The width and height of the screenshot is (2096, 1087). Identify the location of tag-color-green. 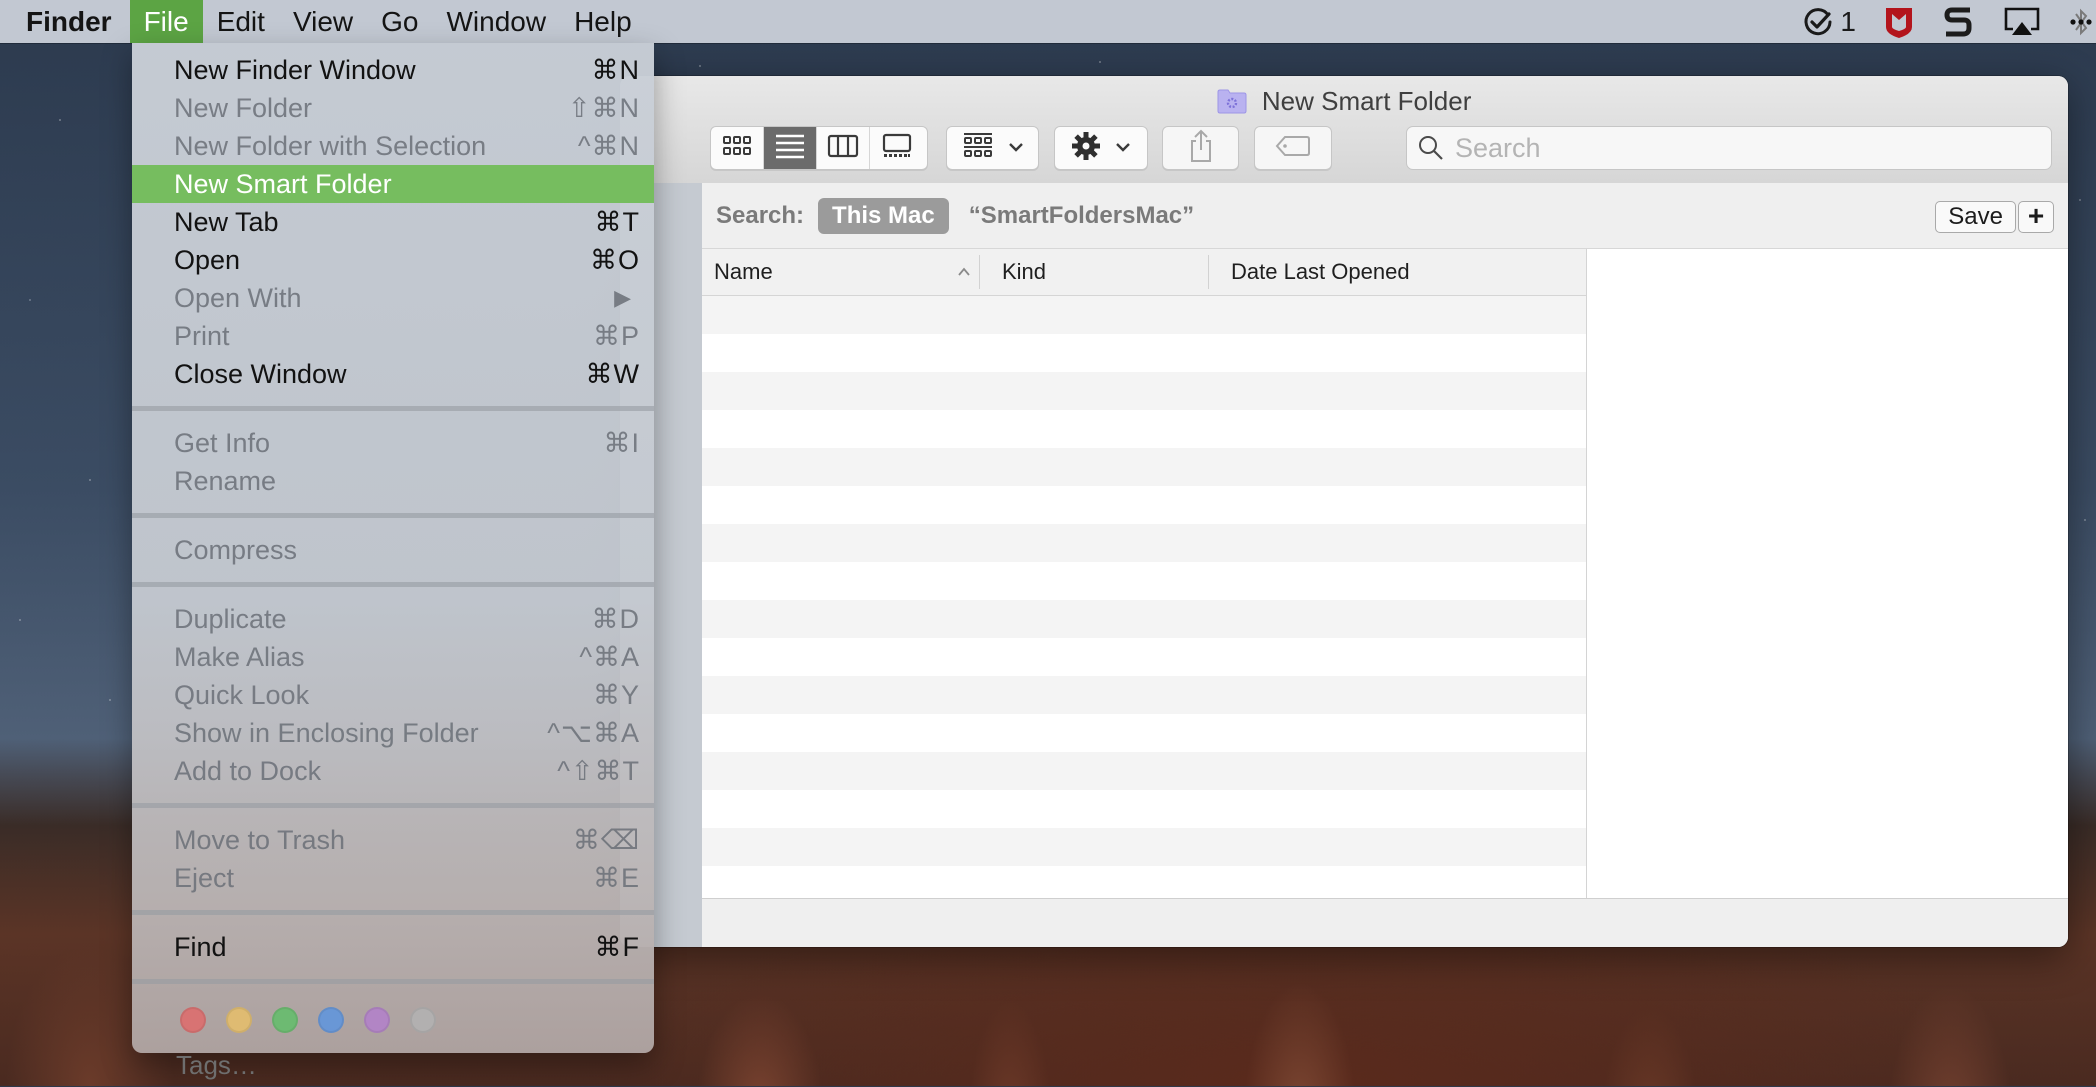
(285, 1020).